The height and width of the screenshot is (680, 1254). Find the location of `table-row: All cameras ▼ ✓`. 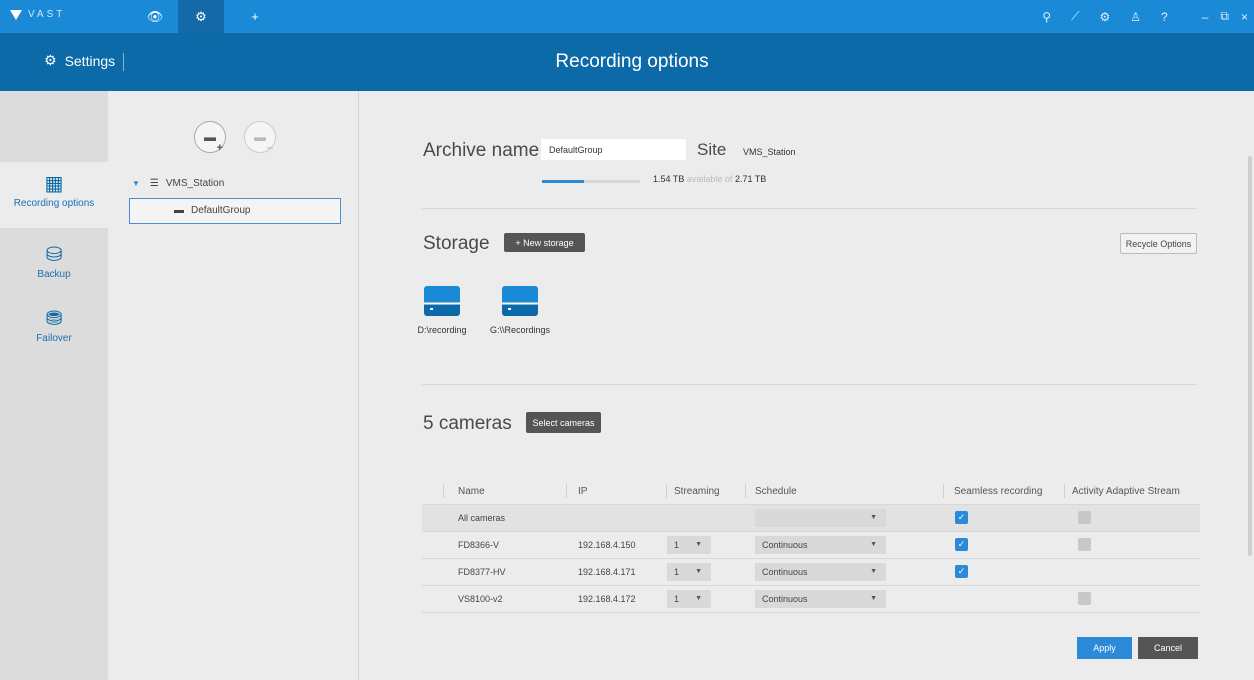

table-row: All cameras ▼ ✓ is located at coordinates (811, 518).